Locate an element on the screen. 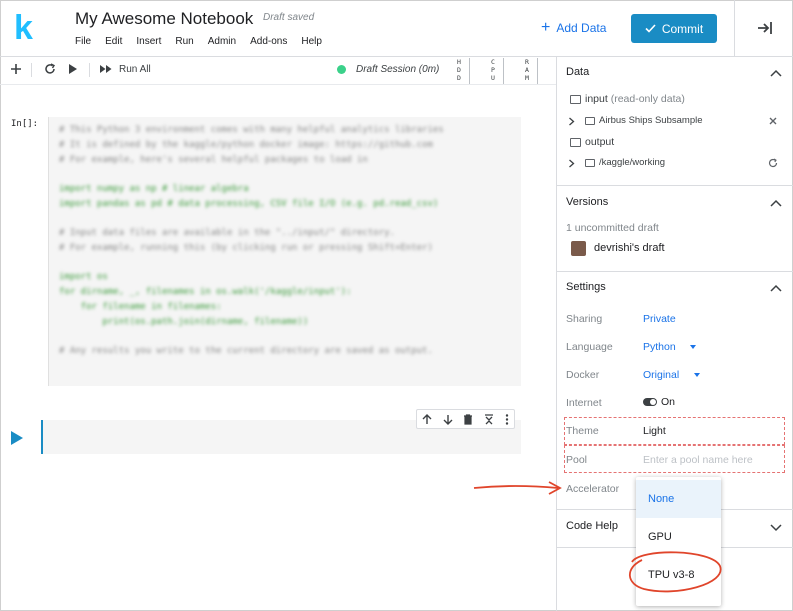  menu-help: Help is located at coordinates (311, 41).